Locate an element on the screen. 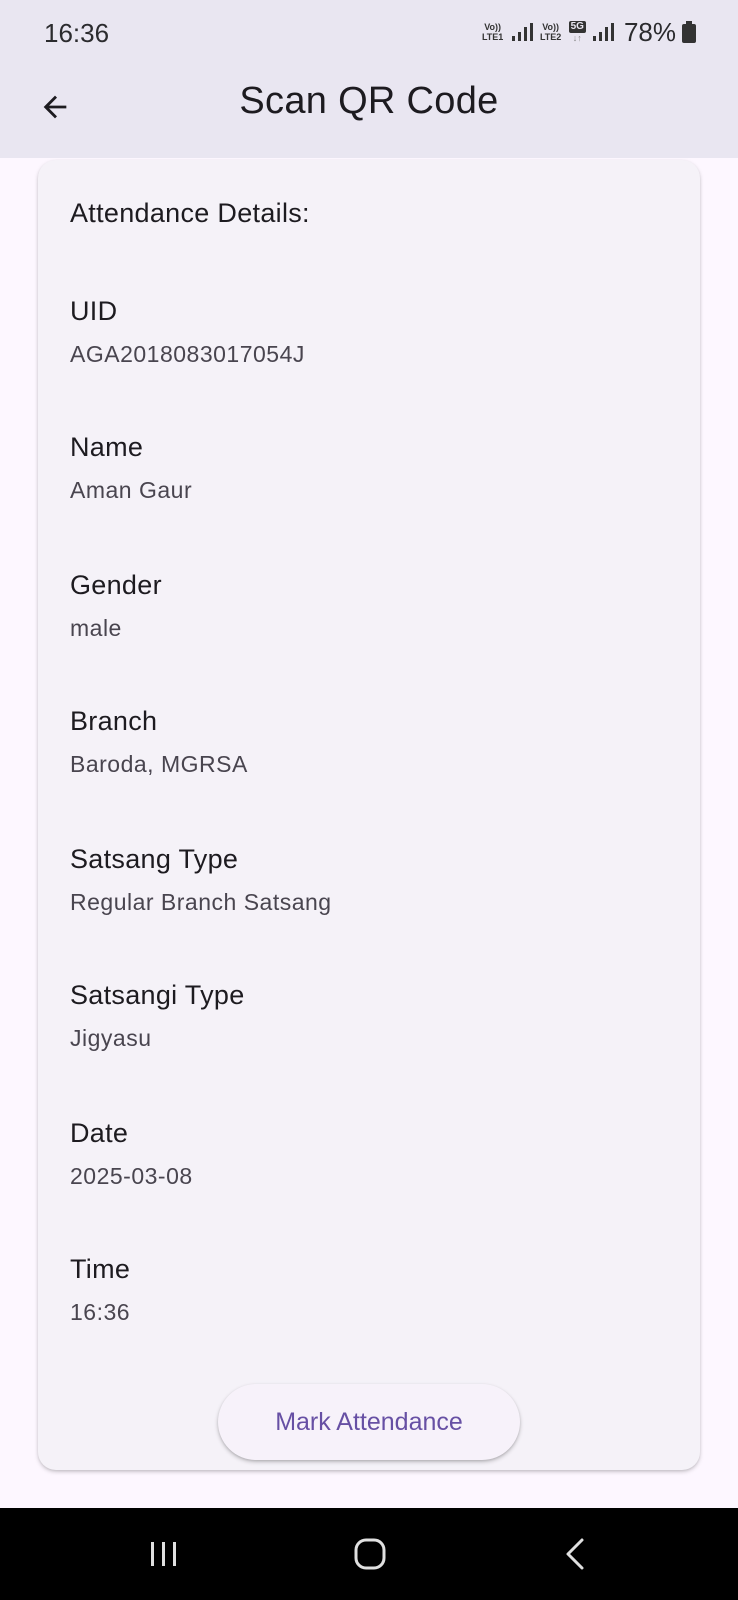  recent-apps-icon is located at coordinates (163, 1554).